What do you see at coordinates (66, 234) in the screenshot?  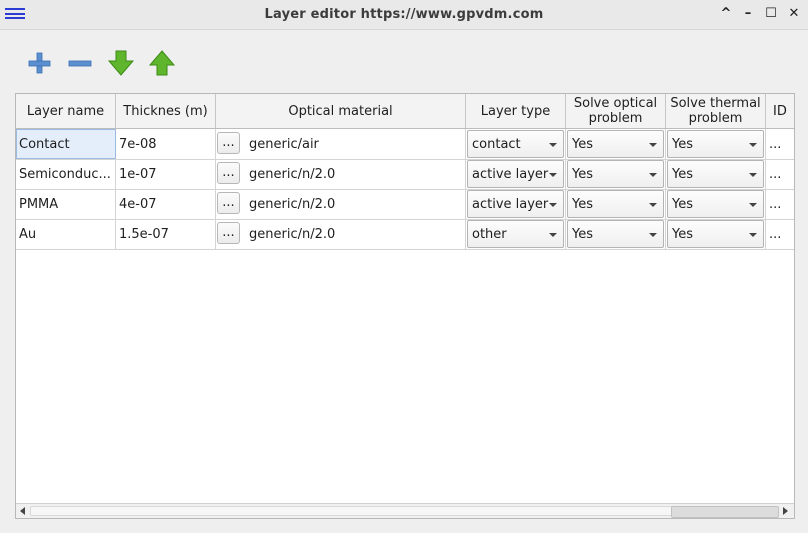 I see `layer-name-cell: Au` at bounding box center [66, 234].